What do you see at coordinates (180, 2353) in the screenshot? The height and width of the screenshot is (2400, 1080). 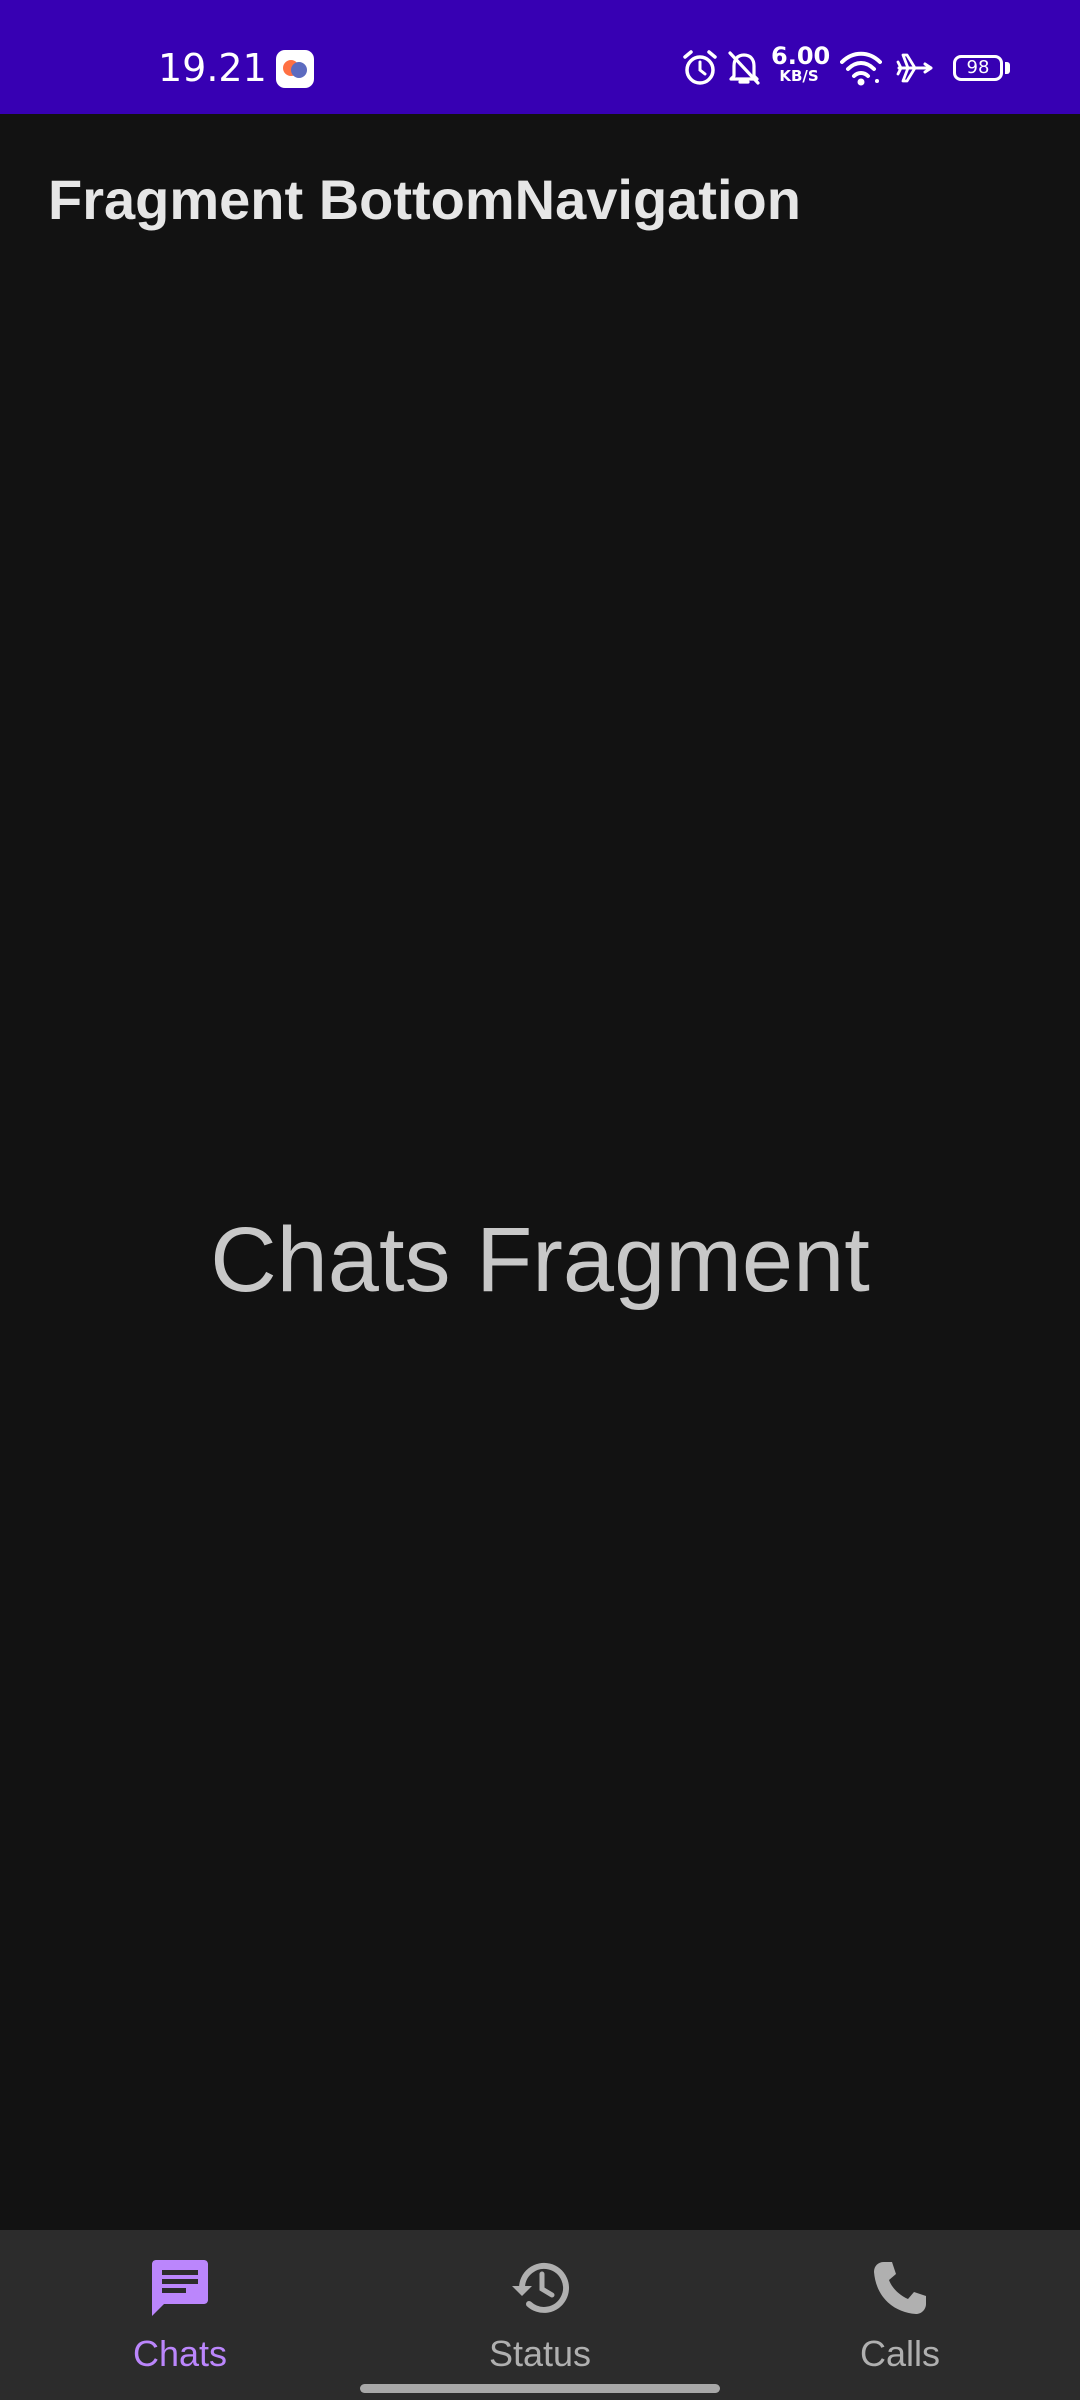 I see `nav-label-chats: Chats` at bounding box center [180, 2353].